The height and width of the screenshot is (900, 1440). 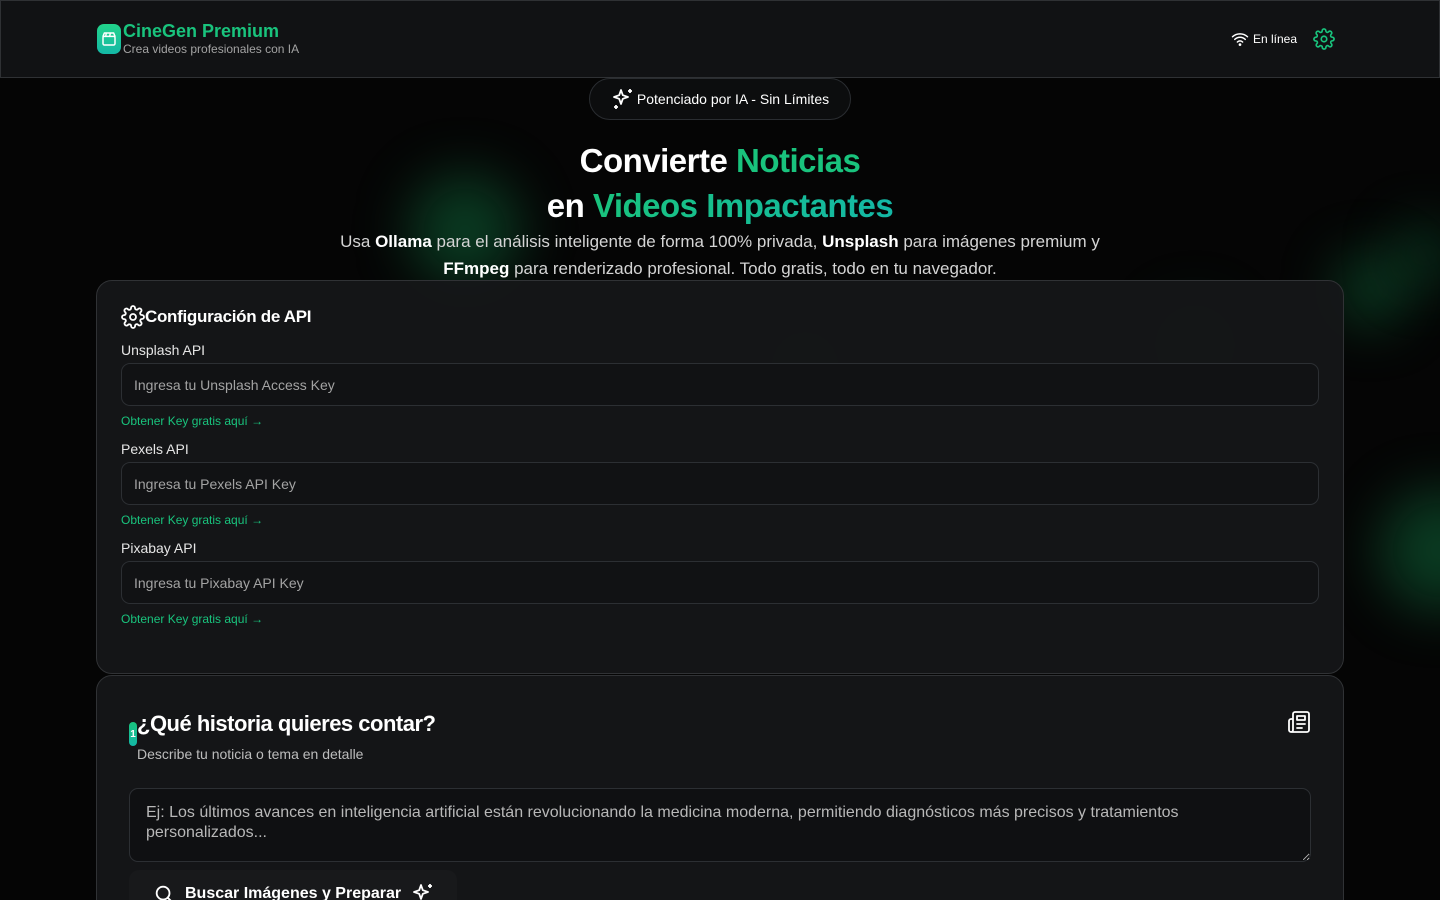 I want to click on app-subtitle: Crea videos profesionales con IA, so click(x=211, y=49).